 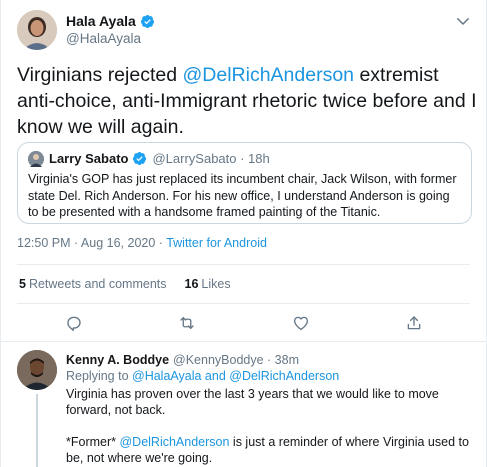 What do you see at coordinates (37, 30) in the screenshot?
I see `author-avatar` at bounding box center [37, 30].